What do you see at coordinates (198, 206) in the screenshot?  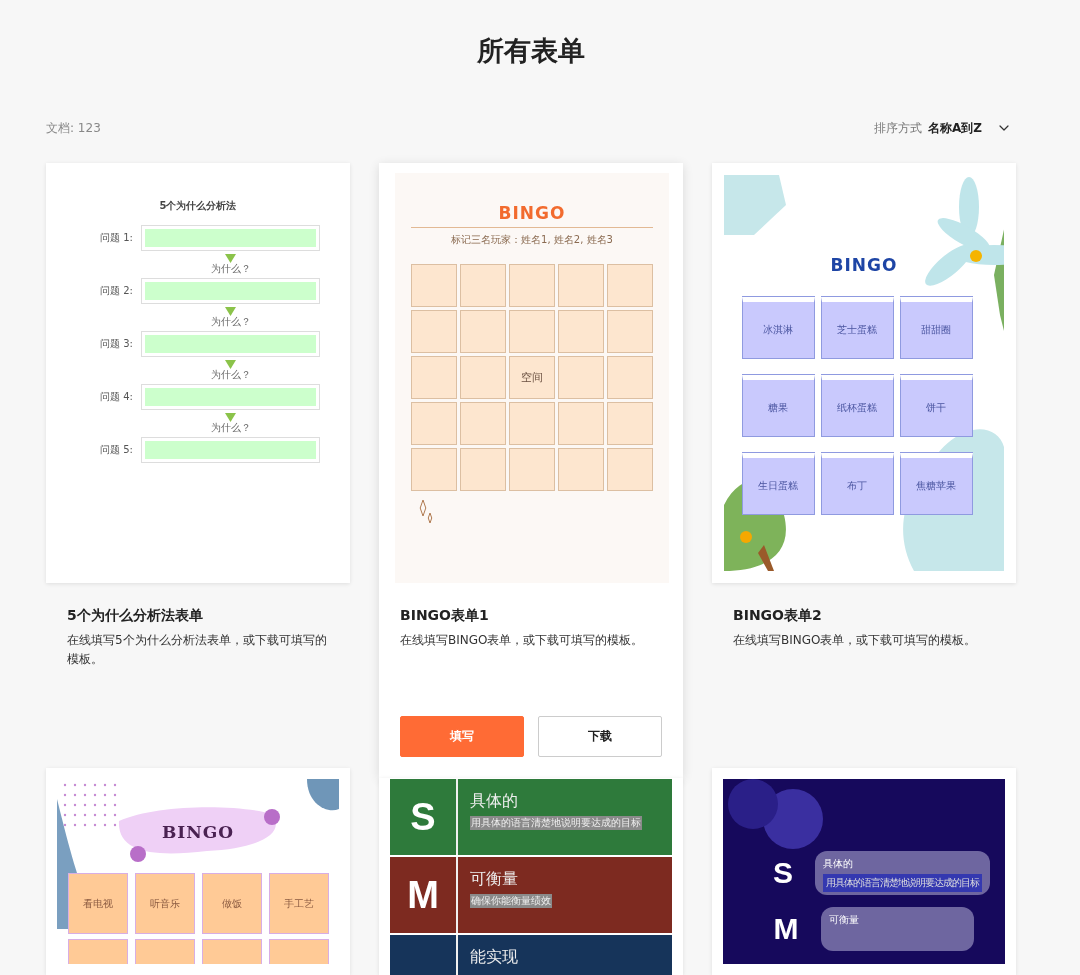 I see `document-heading: 5个为什么分析法` at bounding box center [198, 206].